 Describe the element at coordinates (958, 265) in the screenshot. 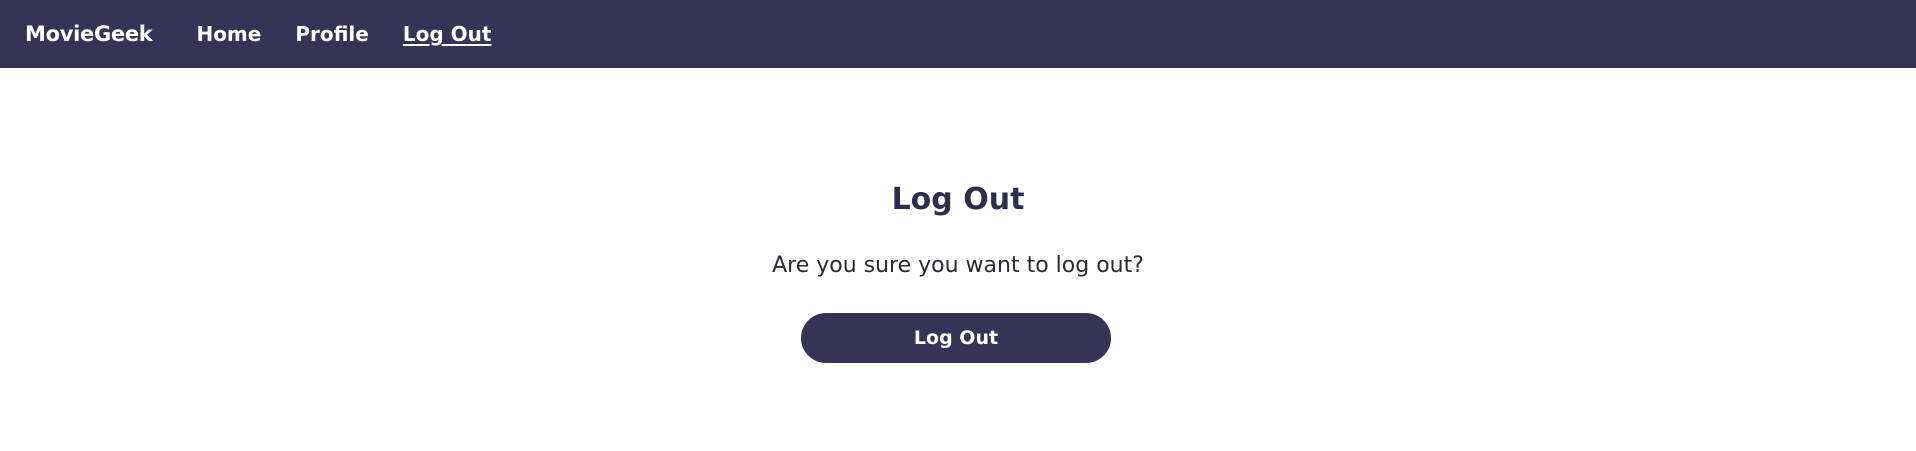

I see `confirmation-message: Are you sure you want to log out?` at that location.